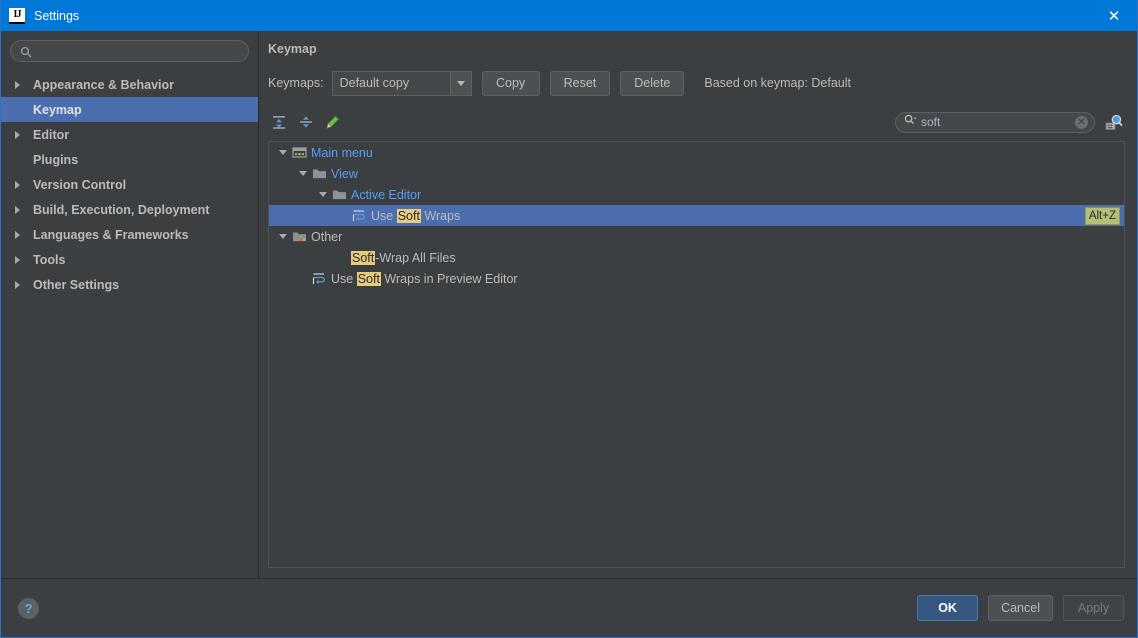 The width and height of the screenshot is (1138, 638). Describe the element at coordinates (299, 153) in the screenshot. I see `main-menu-icon` at that location.